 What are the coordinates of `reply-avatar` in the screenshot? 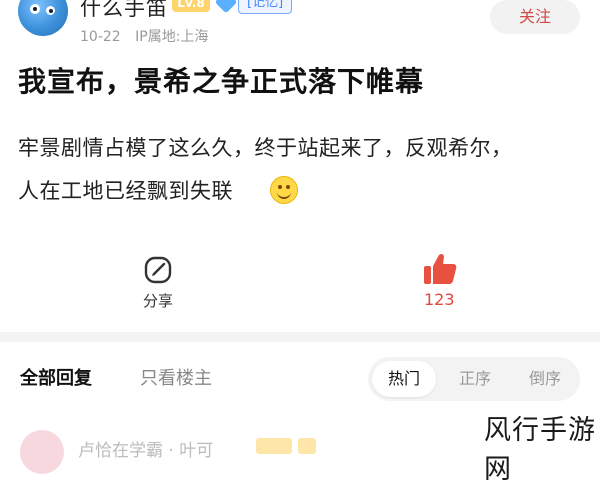 It's located at (42, 452).